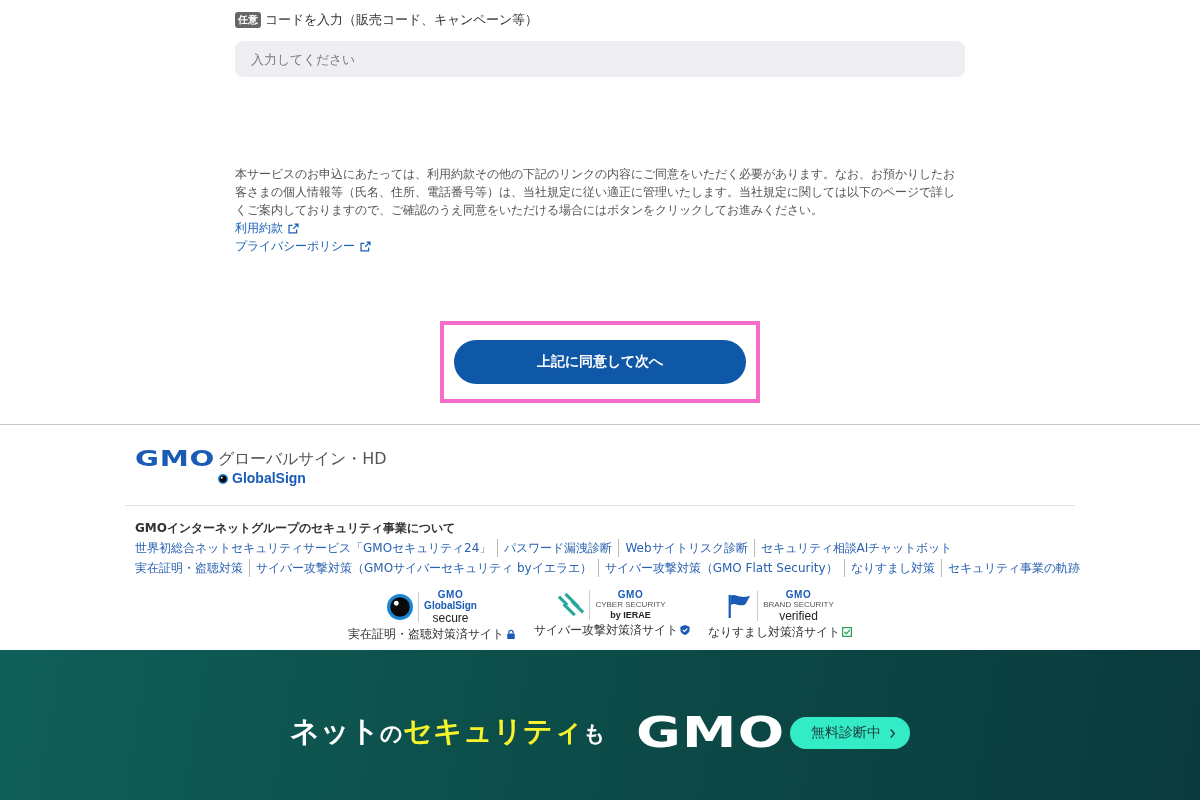 The width and height of the screenshot is (1200, 800). What do you see at coordinates (850, 733) in the screenshot?
I see `free-diagnosis-button: 無料診断中` at bounding box center [850, 733].